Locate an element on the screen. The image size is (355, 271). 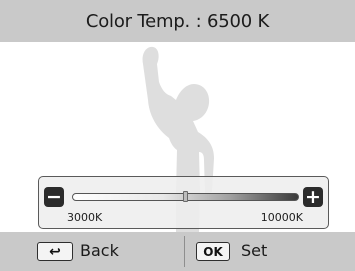
bottom-bar-divider is located at coordinates (184, 251).